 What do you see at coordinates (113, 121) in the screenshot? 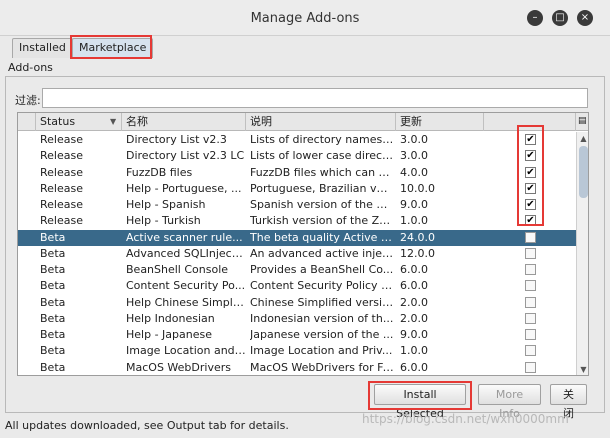
I see `sort-descending-icon: ▼` at bounding box center [113, 121].